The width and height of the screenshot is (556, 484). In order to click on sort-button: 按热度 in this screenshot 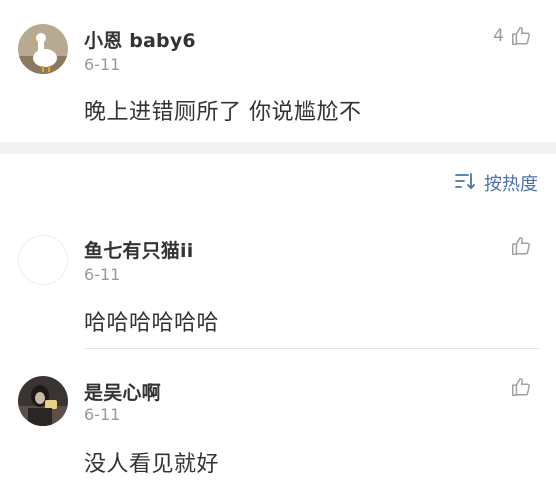, I will do `click(496, 183)`.